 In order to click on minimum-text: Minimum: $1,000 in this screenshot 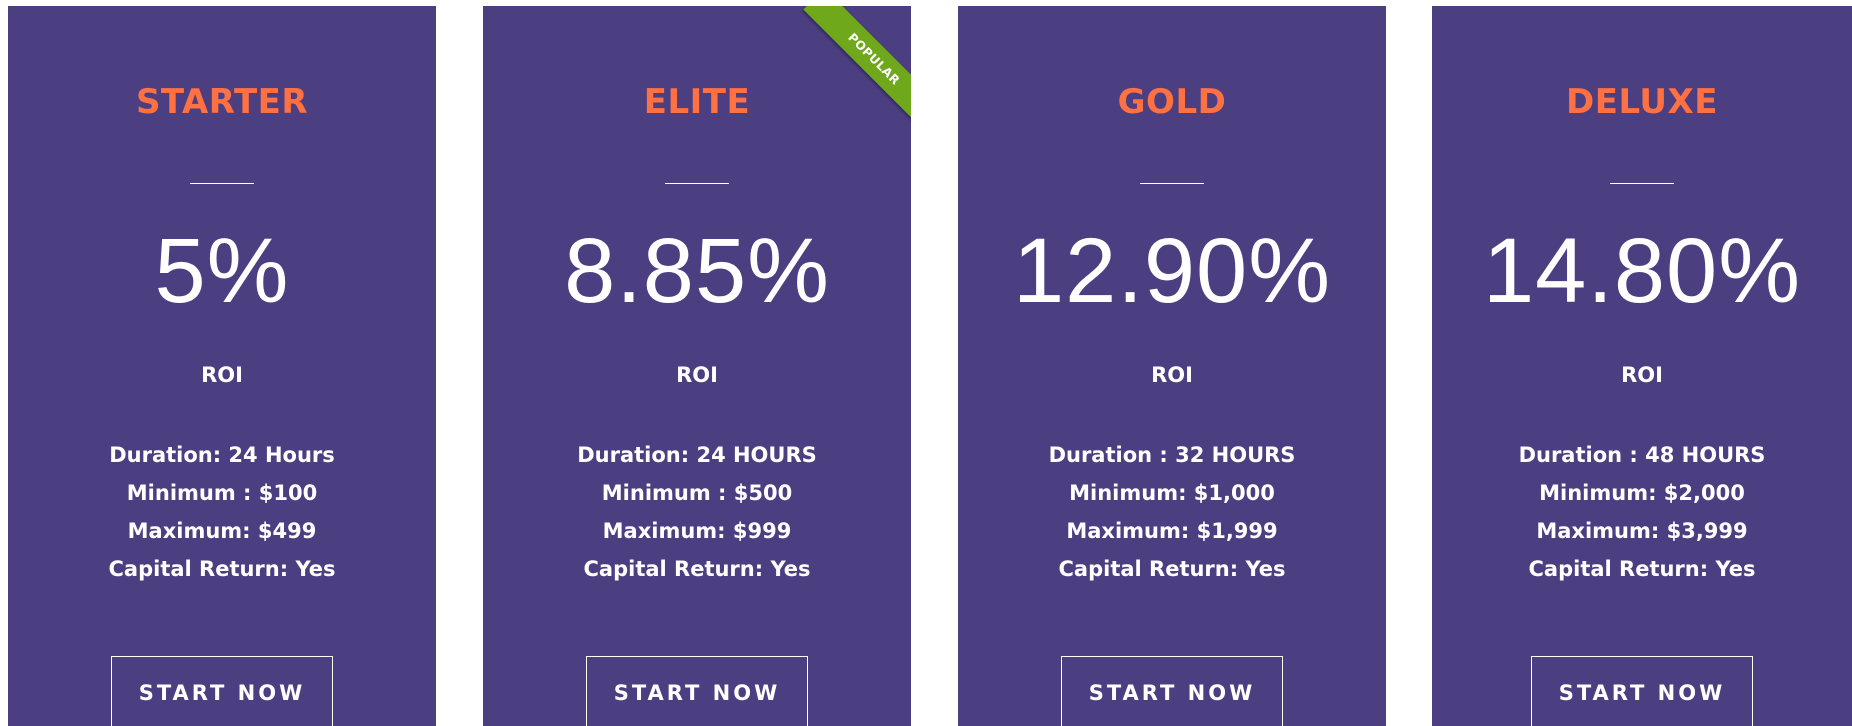, I will do `click(1172, 493)`.